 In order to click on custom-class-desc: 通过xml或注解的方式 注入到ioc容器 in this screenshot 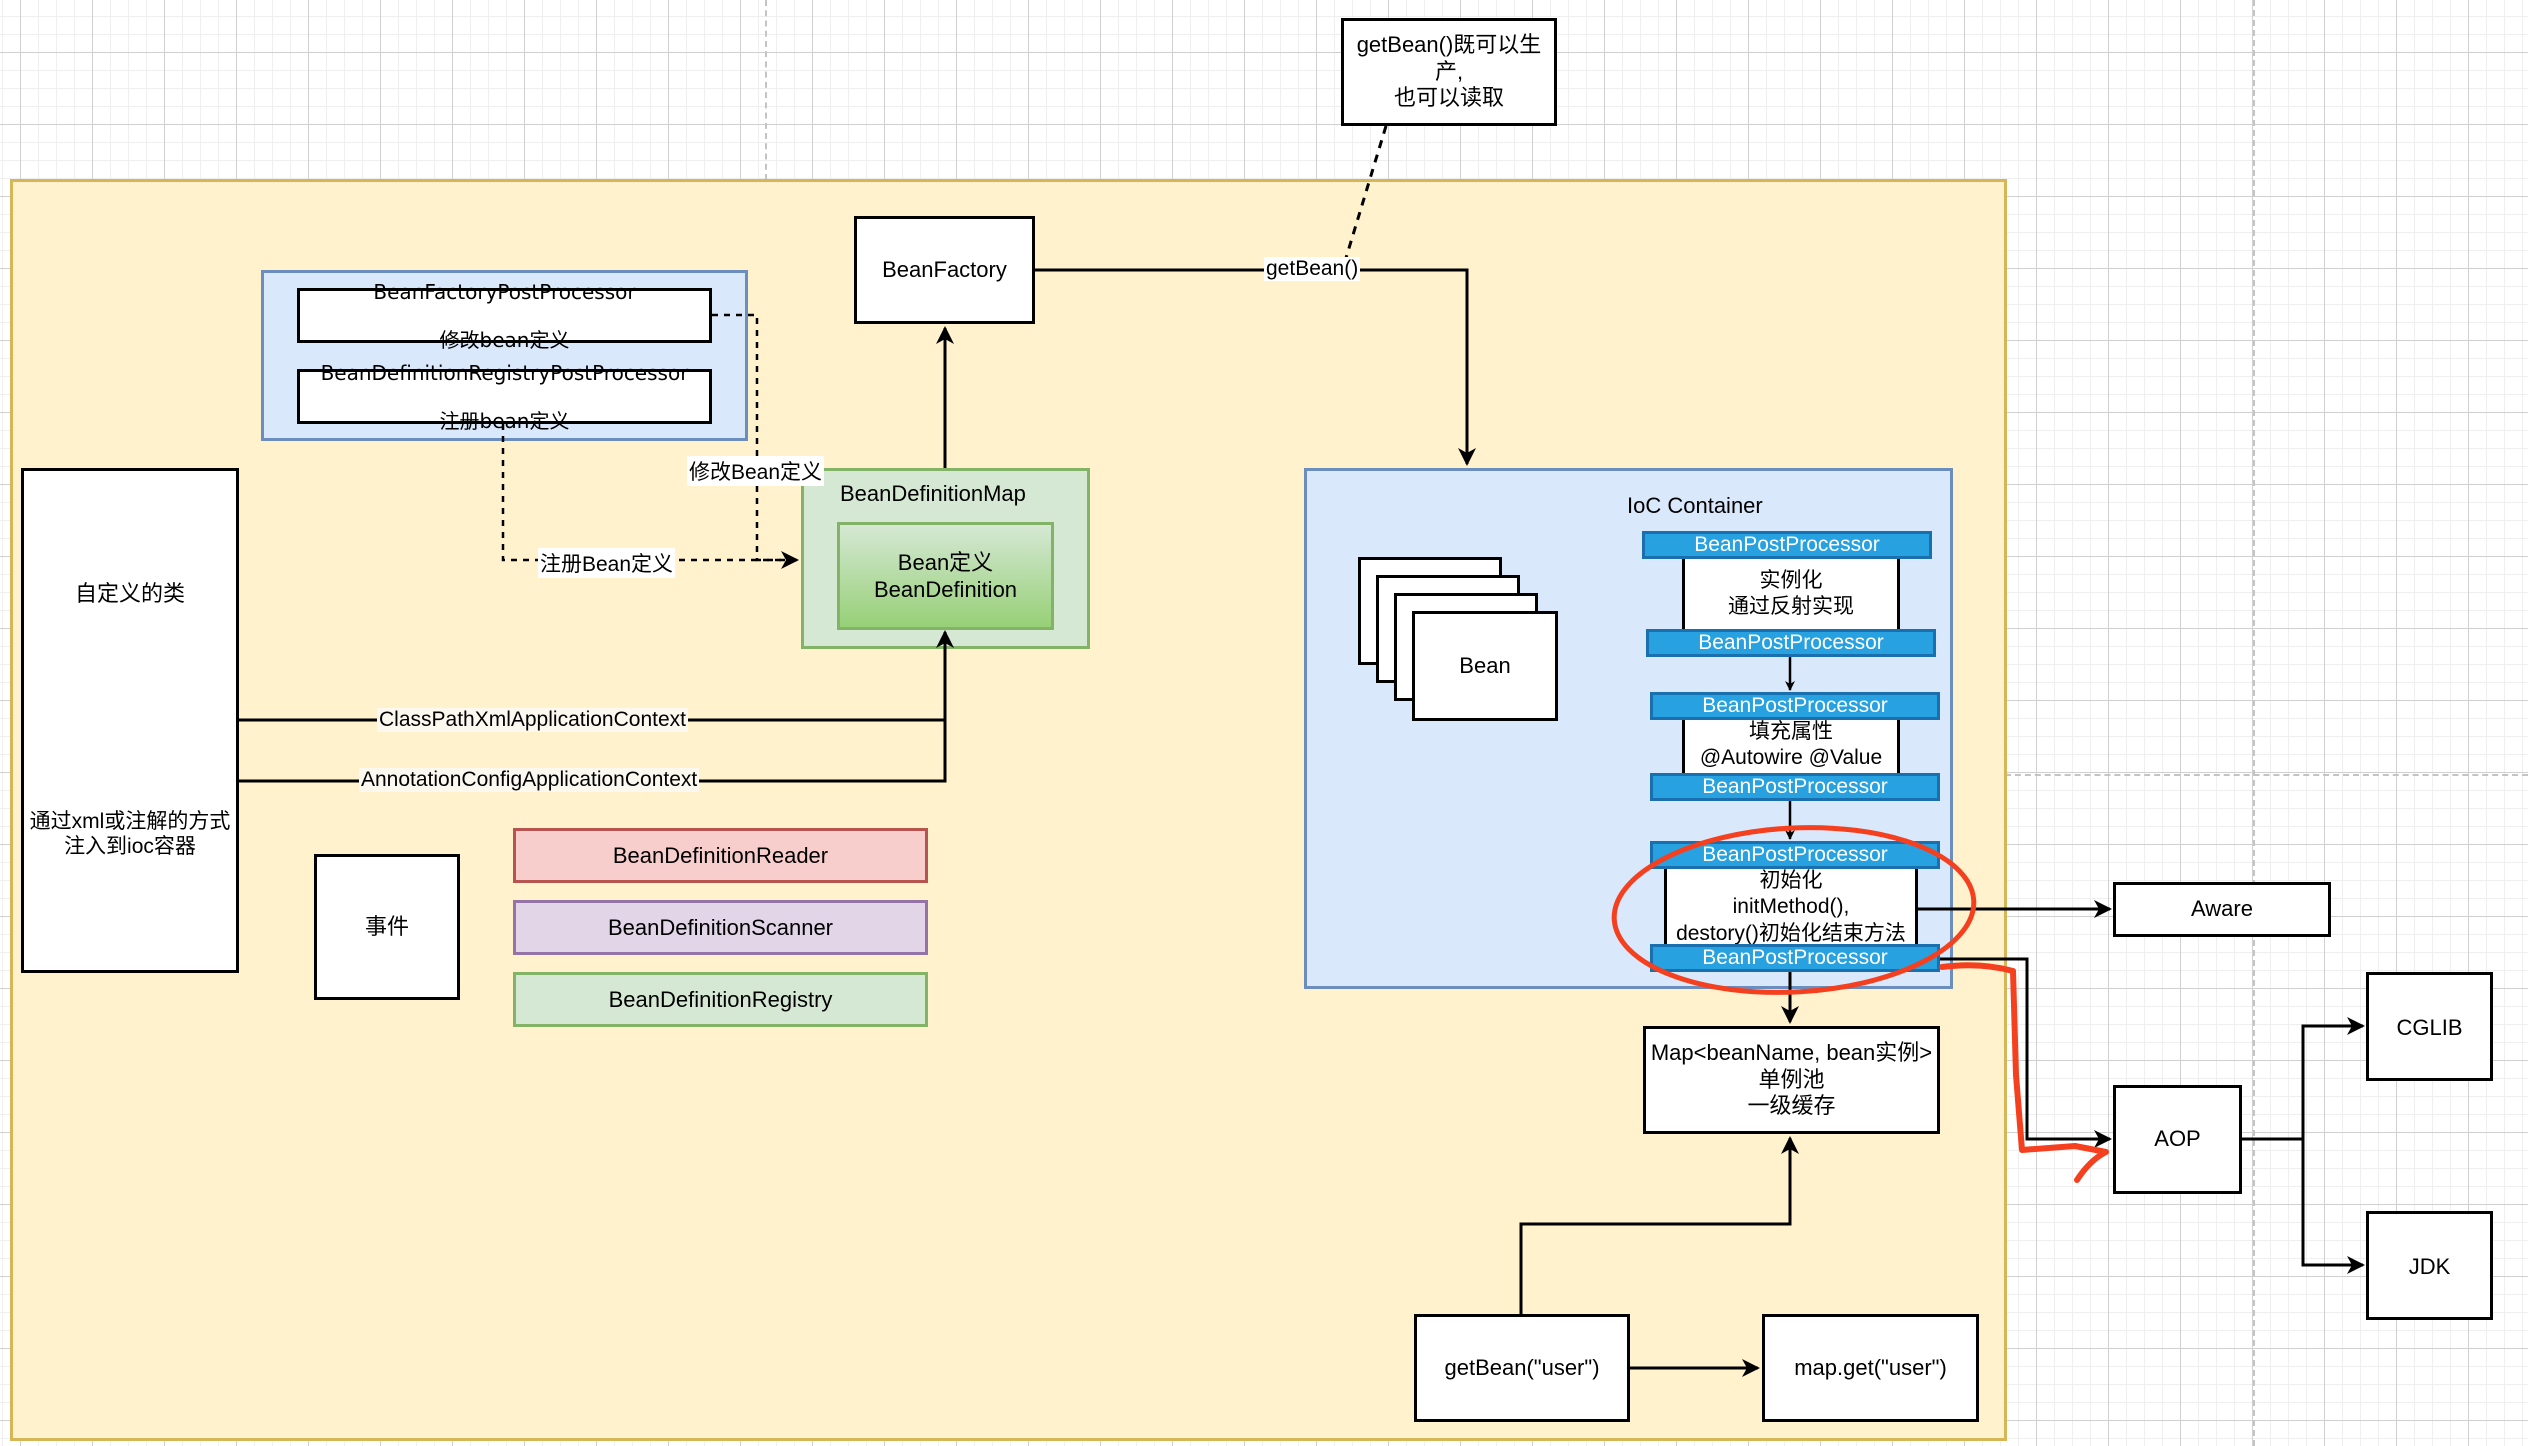, I will do `click(130, 834)`.